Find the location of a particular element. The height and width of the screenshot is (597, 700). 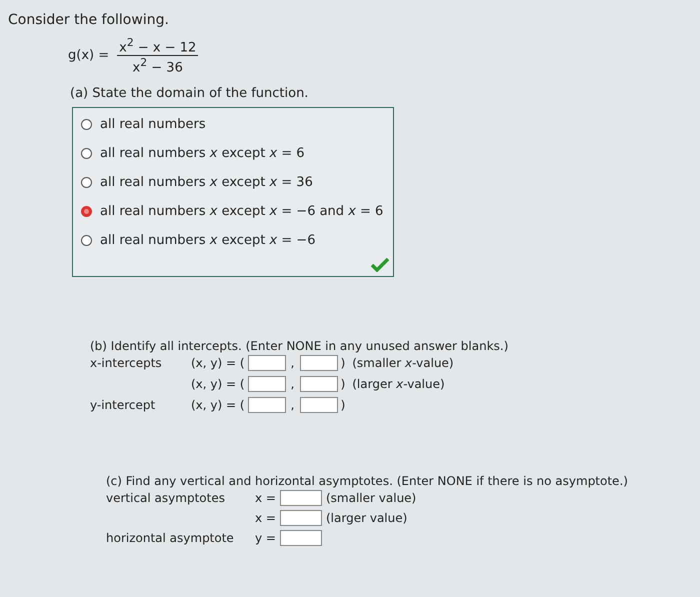

hint-text: (smaller value) is located at coordinates (371, 497).